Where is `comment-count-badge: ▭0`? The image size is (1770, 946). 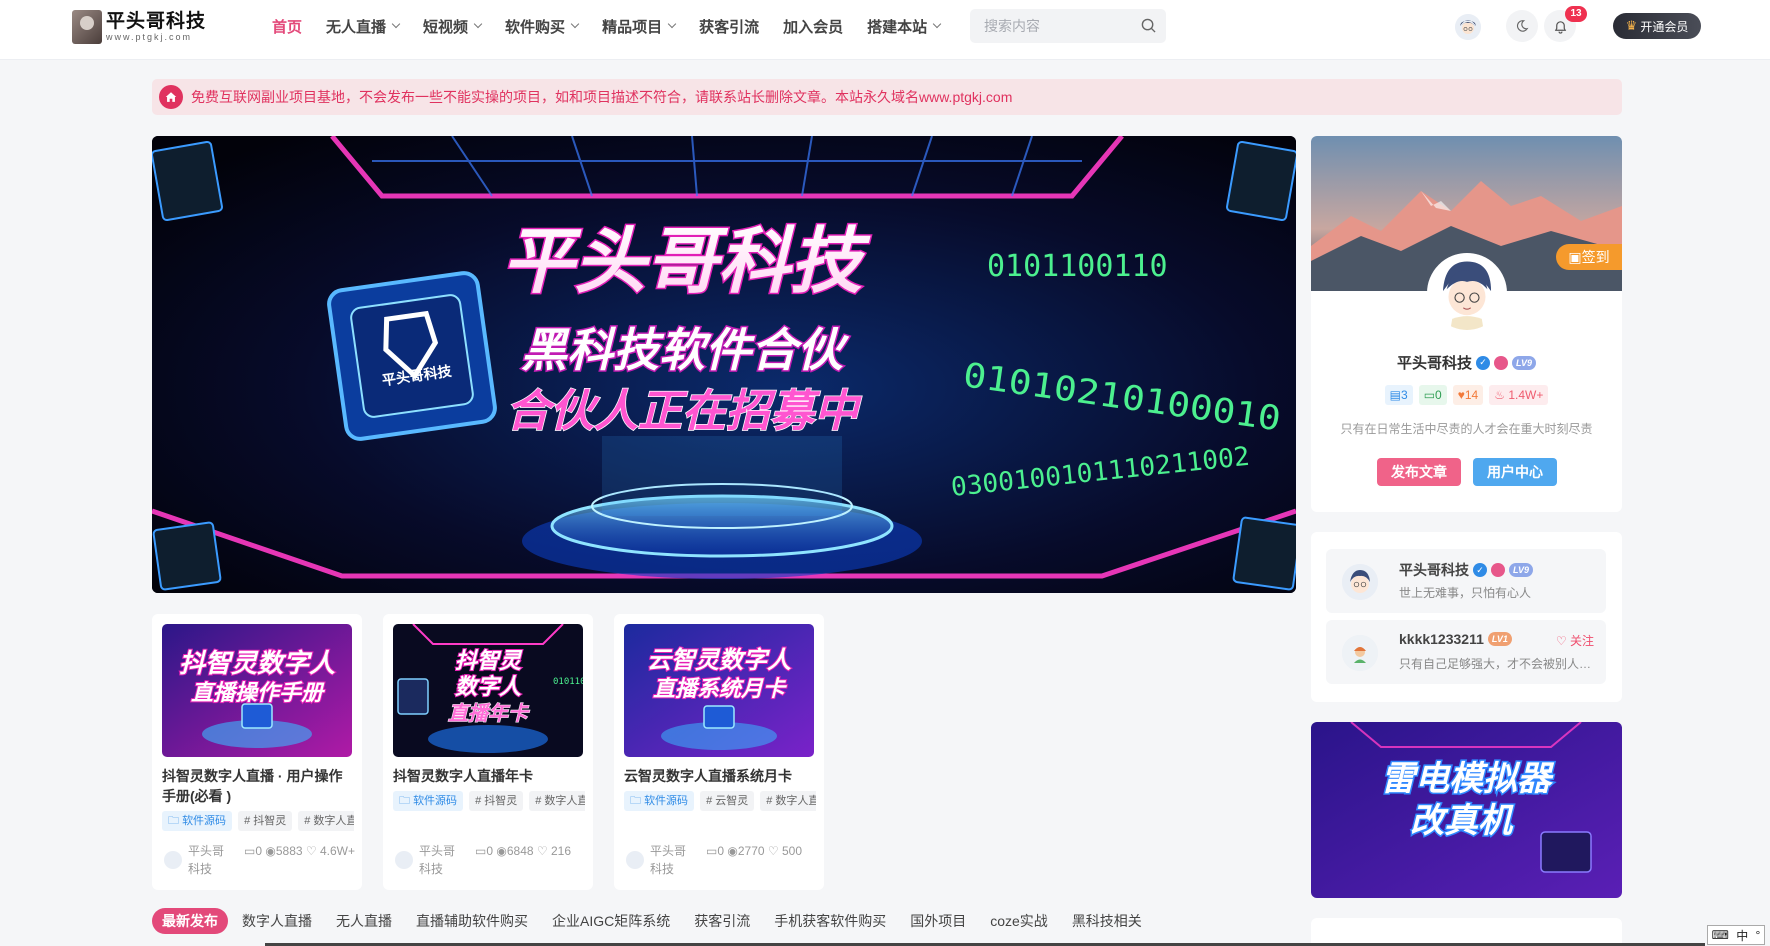 comment-count-badge: ▭0 is located at coordinates (1432, 395).